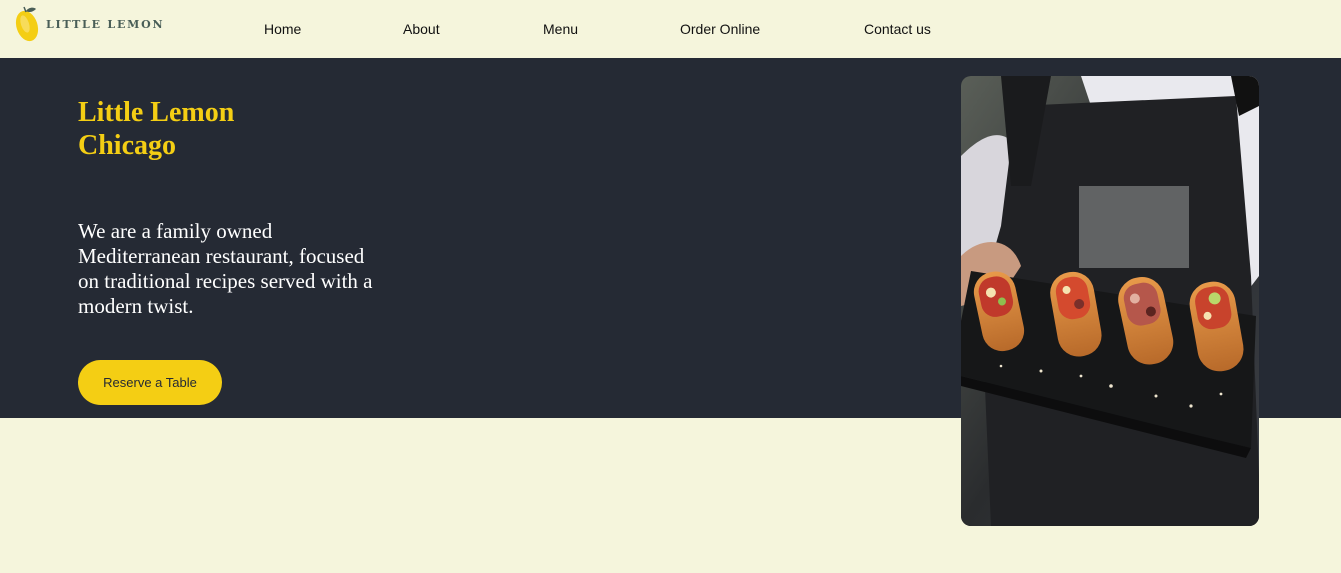 The image size is (1341, 573). I want to click on hero-title: Little Lemon Chicago, so click(198, 129).